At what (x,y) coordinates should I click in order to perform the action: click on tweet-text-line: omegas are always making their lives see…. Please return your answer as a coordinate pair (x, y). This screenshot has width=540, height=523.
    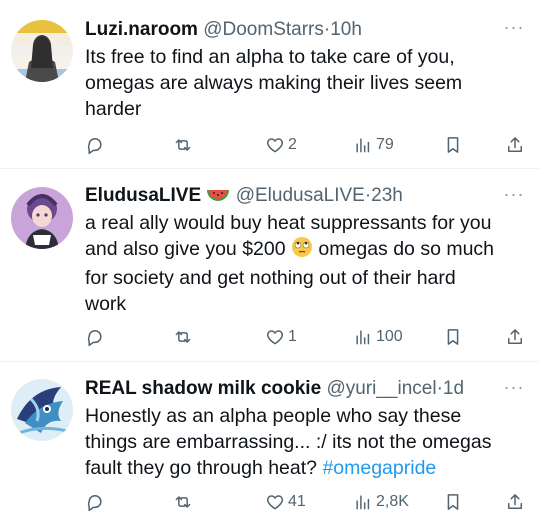
    Looking at the image, I should click on (274, 83).